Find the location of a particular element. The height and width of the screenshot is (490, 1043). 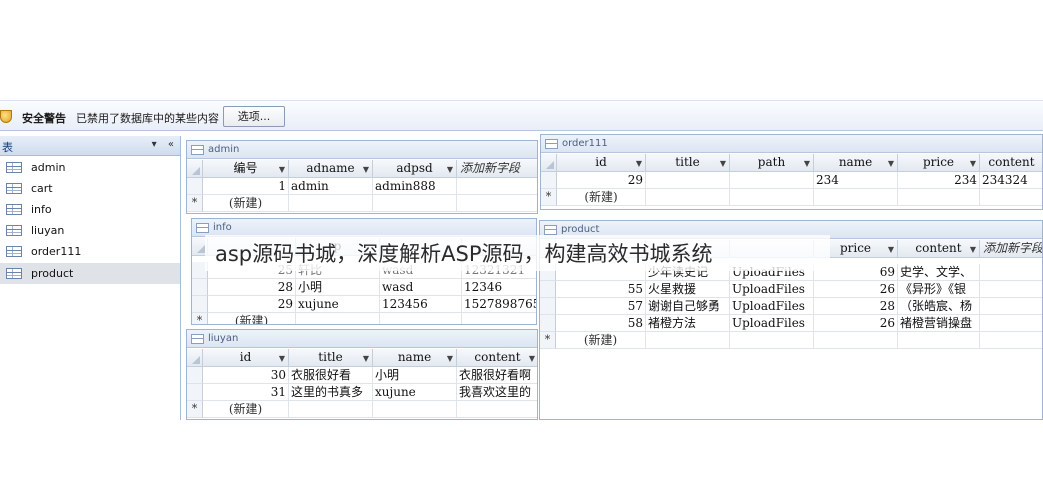

table-cell: 我喜欢这里的 is located at coordinates (497, 392).